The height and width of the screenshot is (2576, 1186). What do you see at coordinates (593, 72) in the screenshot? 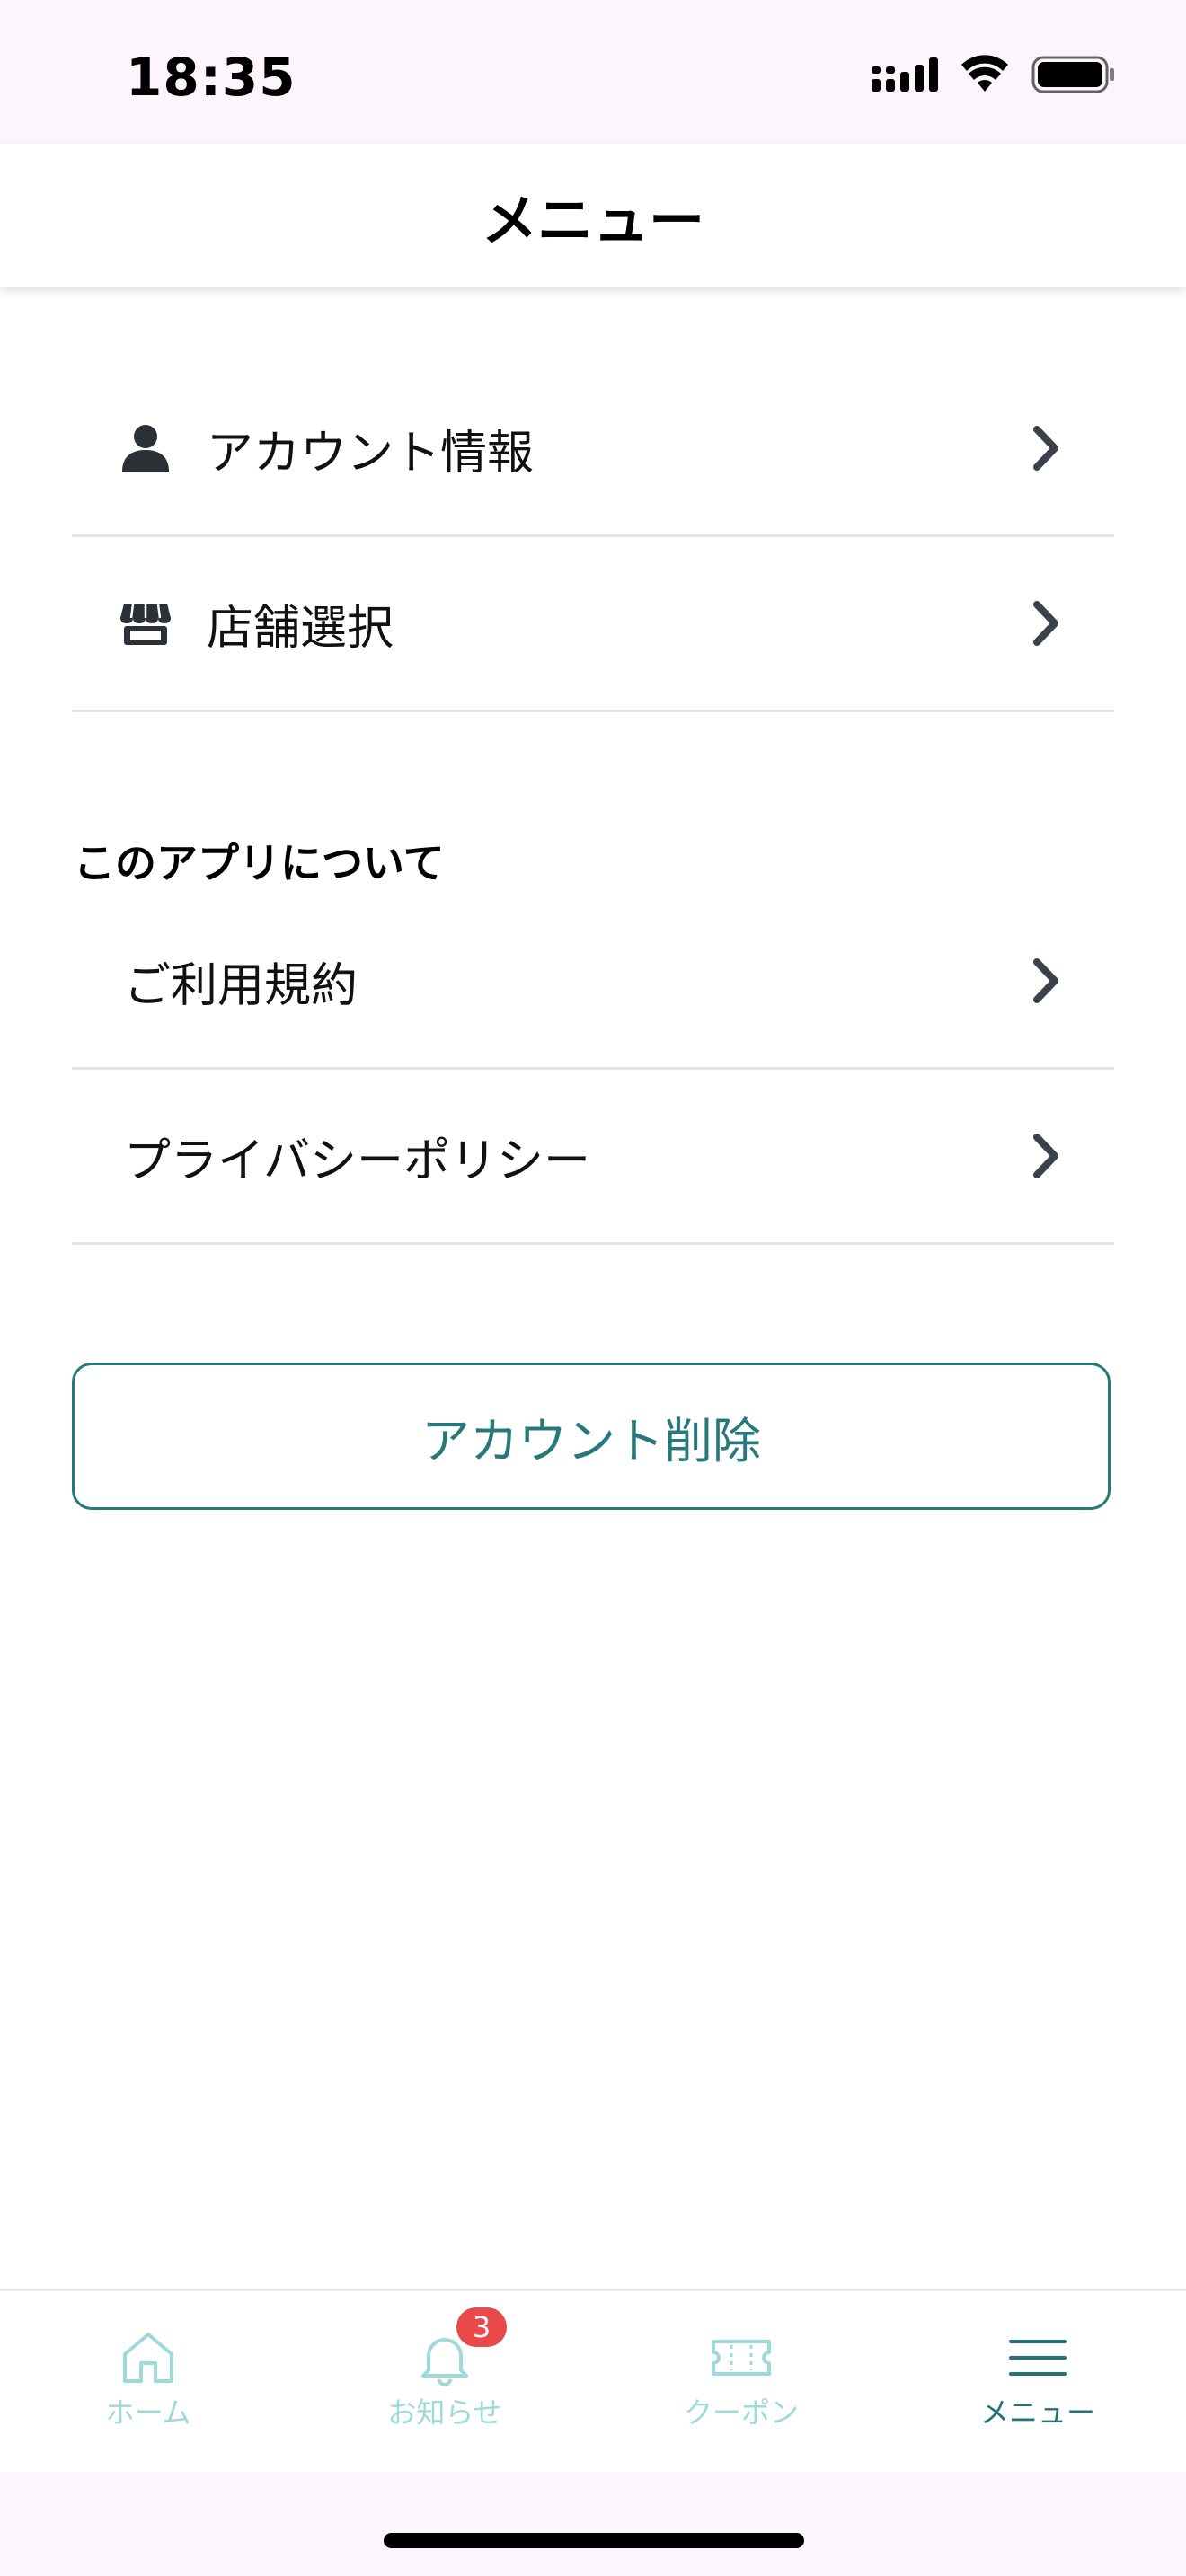
I see `status-bar: 18:35` at bounding box center [593, 72].